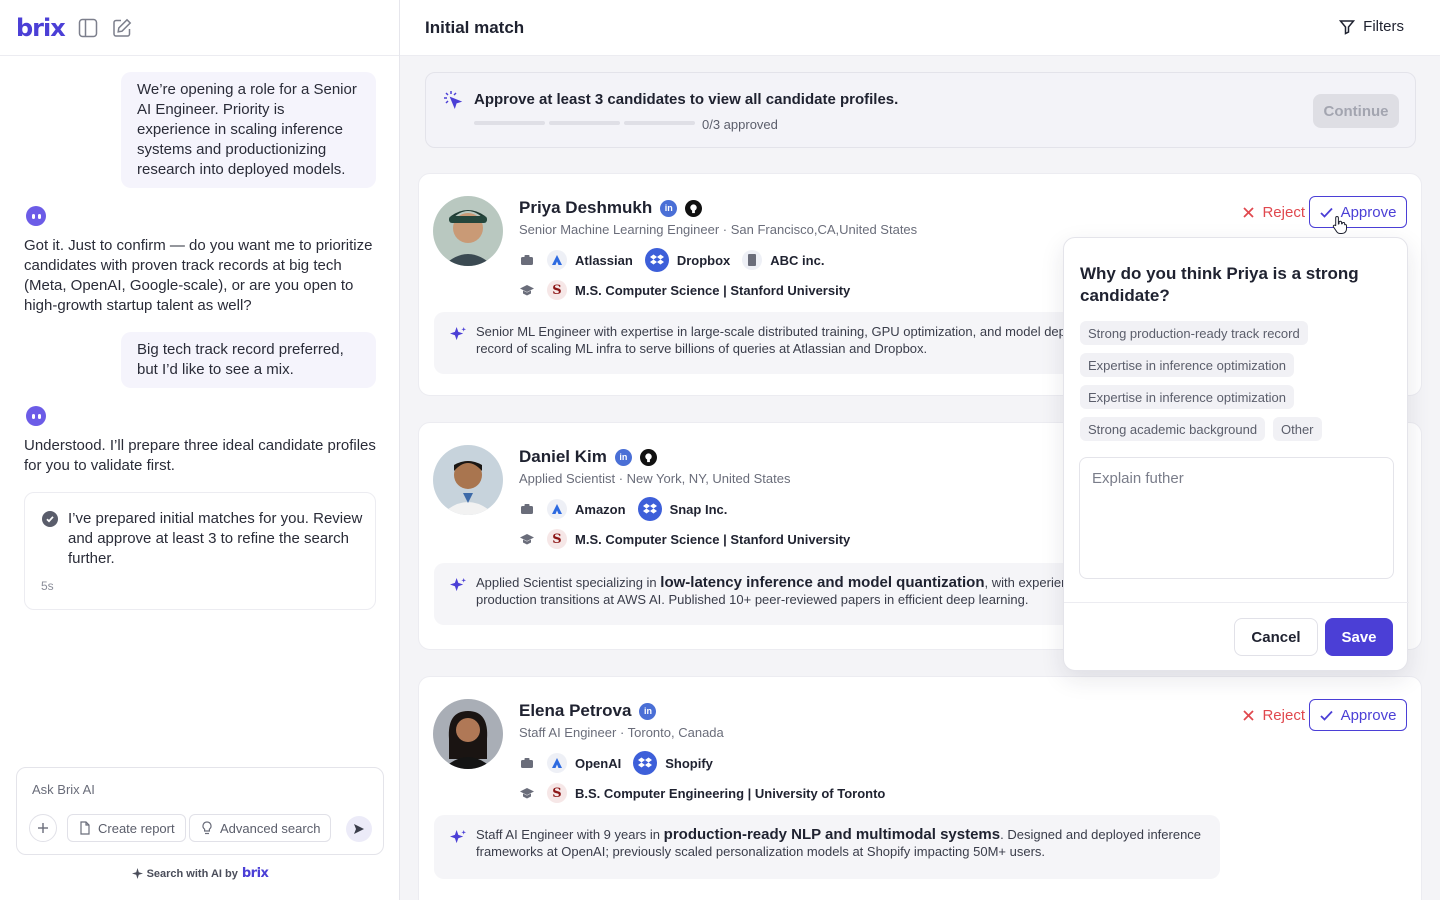 The width and height of the screenshot is (1440, 900). I want to click on company-name: Snap Inc., so click(698, 509).